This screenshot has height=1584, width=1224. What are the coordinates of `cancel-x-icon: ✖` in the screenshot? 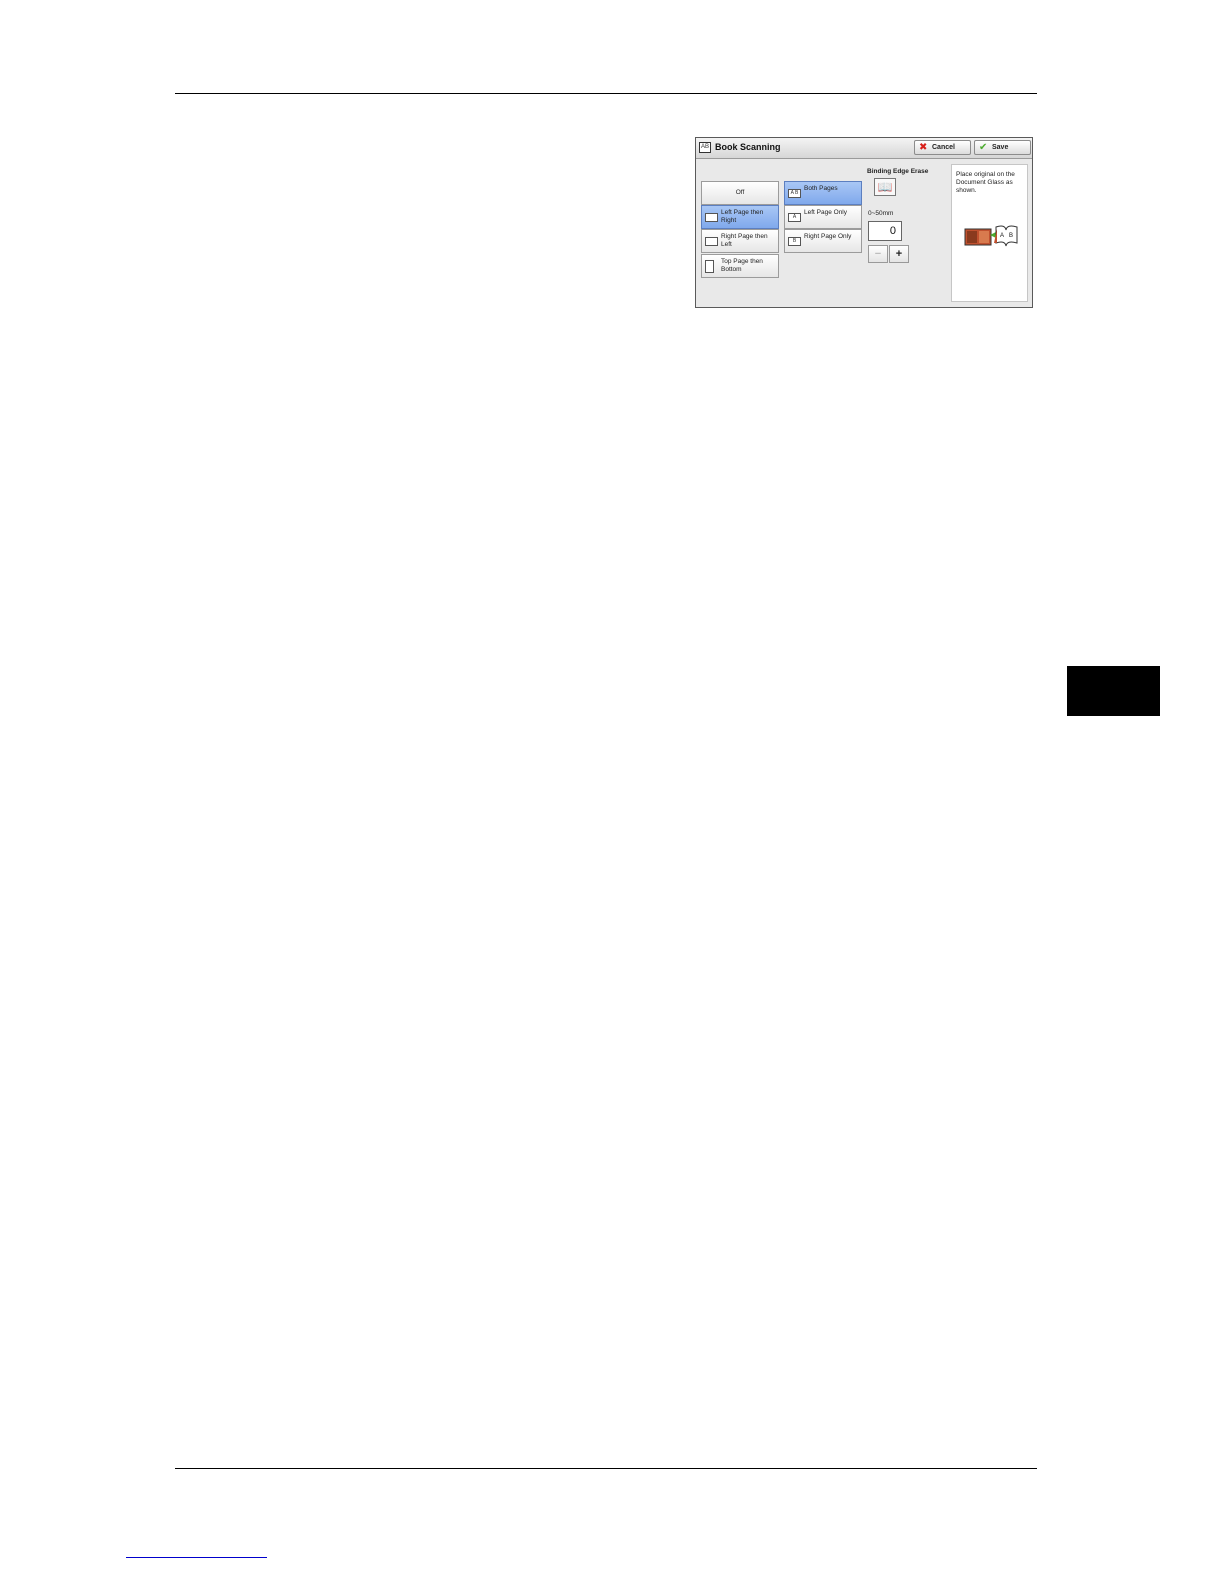 It's located at (923, 147).